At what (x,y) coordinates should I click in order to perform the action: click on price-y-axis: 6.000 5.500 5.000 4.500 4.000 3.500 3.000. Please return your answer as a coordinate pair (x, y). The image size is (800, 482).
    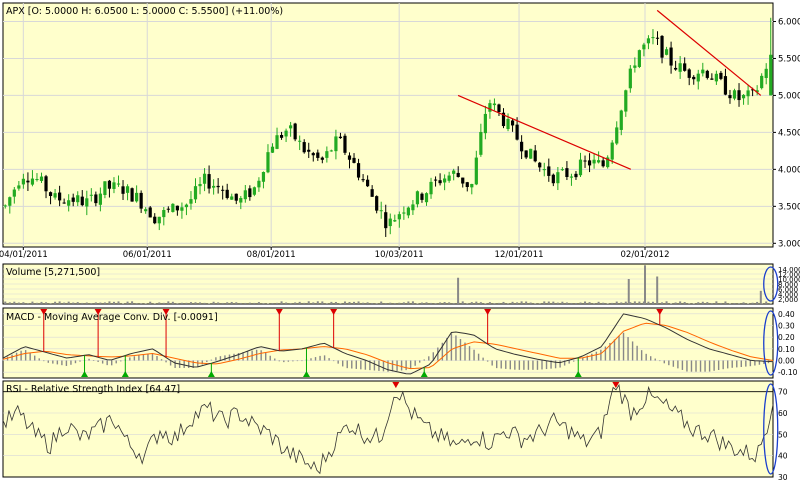
    Looking at the image, I should click on (786, 133).